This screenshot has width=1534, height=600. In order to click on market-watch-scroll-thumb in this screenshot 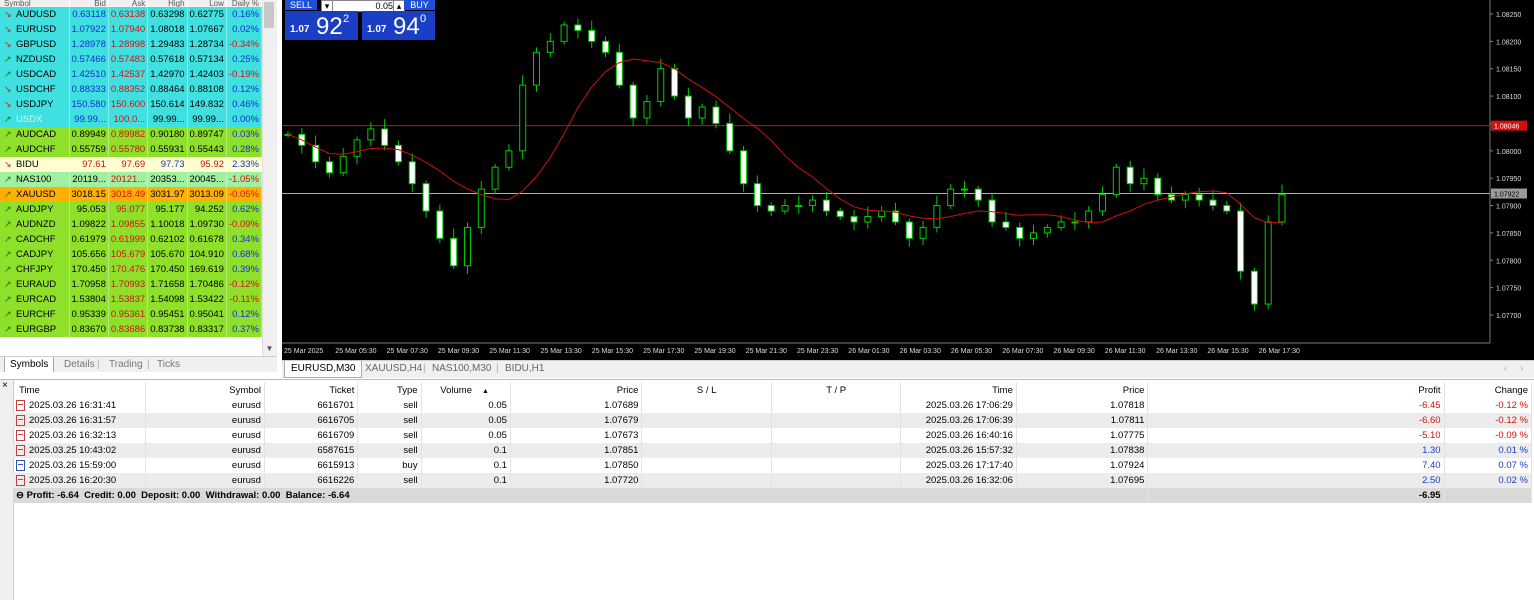, I will do `click(269, 15)`.